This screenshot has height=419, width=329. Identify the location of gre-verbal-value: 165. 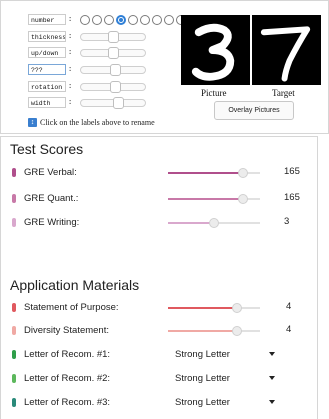
(292, 171).